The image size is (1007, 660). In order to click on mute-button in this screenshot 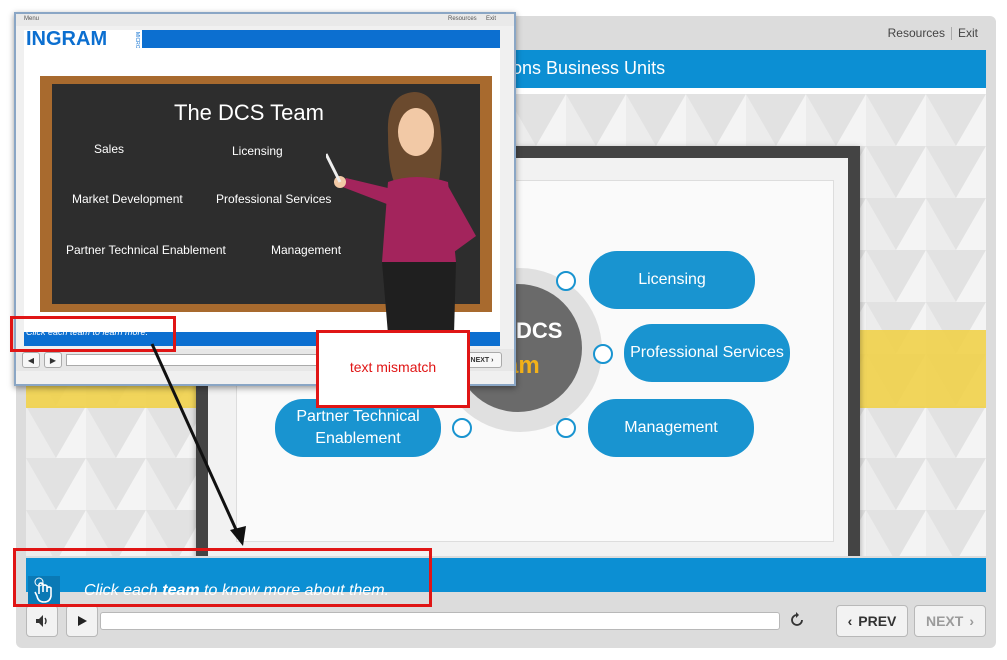, I will do `click(42, 621)`.